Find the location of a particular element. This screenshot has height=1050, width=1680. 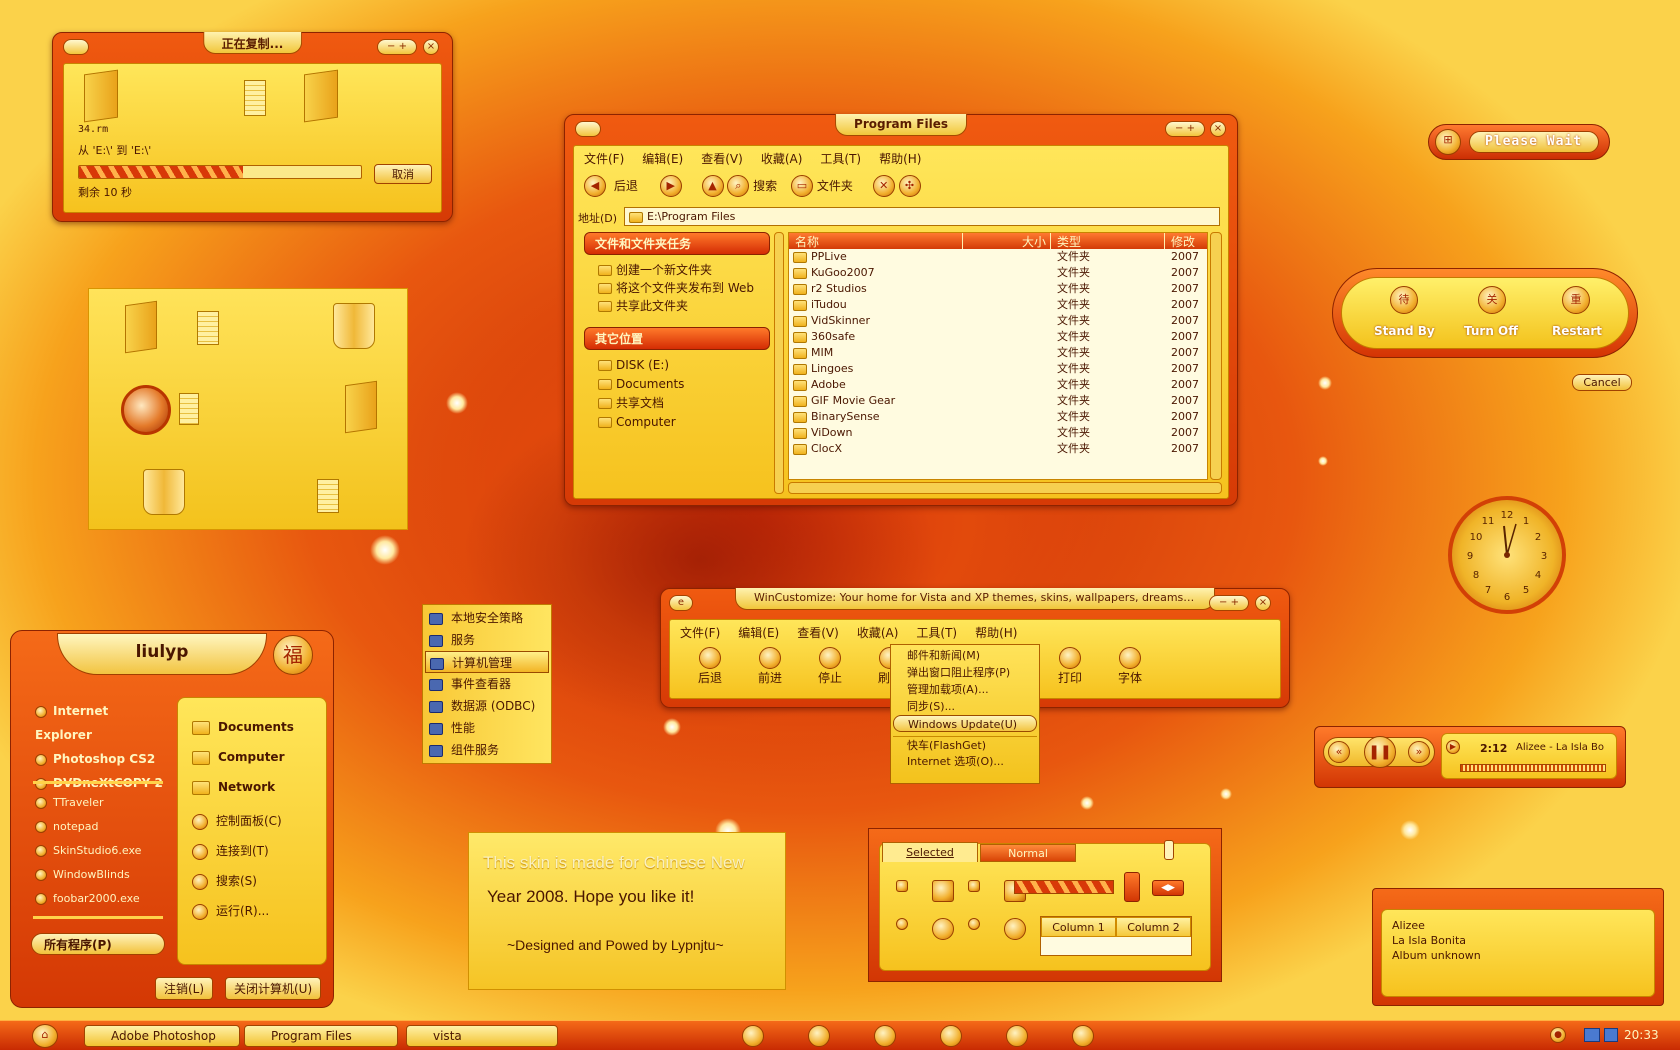

turn-off-label: Turn Off is located at coordinates (1491, 331).